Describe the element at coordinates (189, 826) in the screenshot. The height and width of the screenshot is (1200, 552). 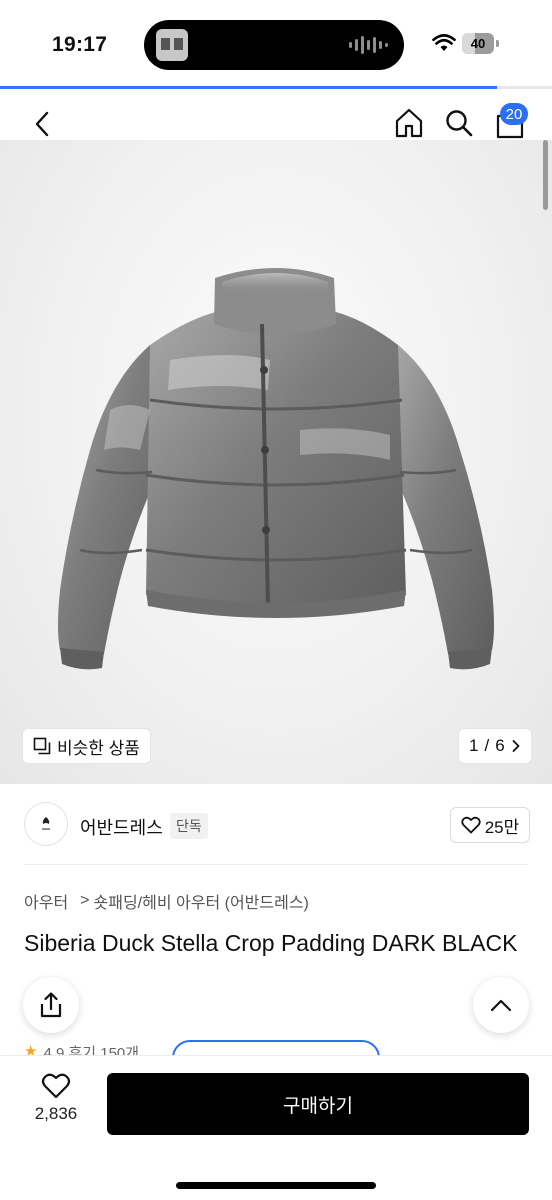
I see `exclusive-badge: 단독` at that location.